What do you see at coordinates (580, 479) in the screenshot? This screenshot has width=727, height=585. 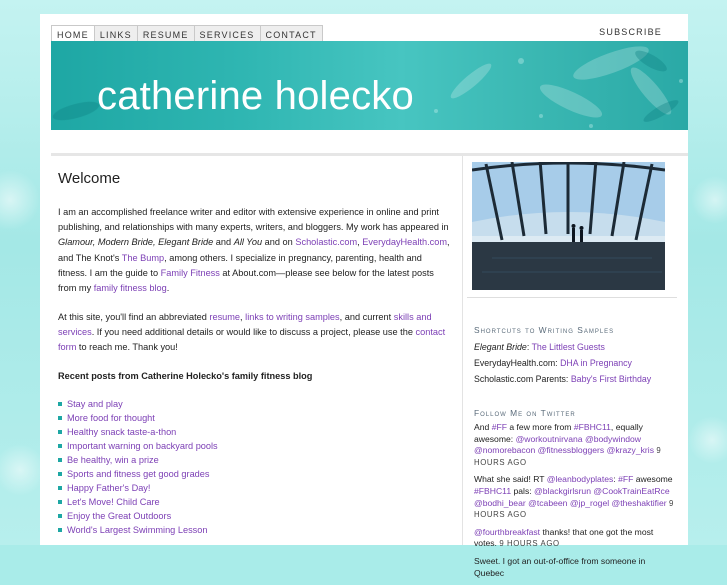 I see `mention-link: @leanbodyplates` at bounding box center [580, 479].